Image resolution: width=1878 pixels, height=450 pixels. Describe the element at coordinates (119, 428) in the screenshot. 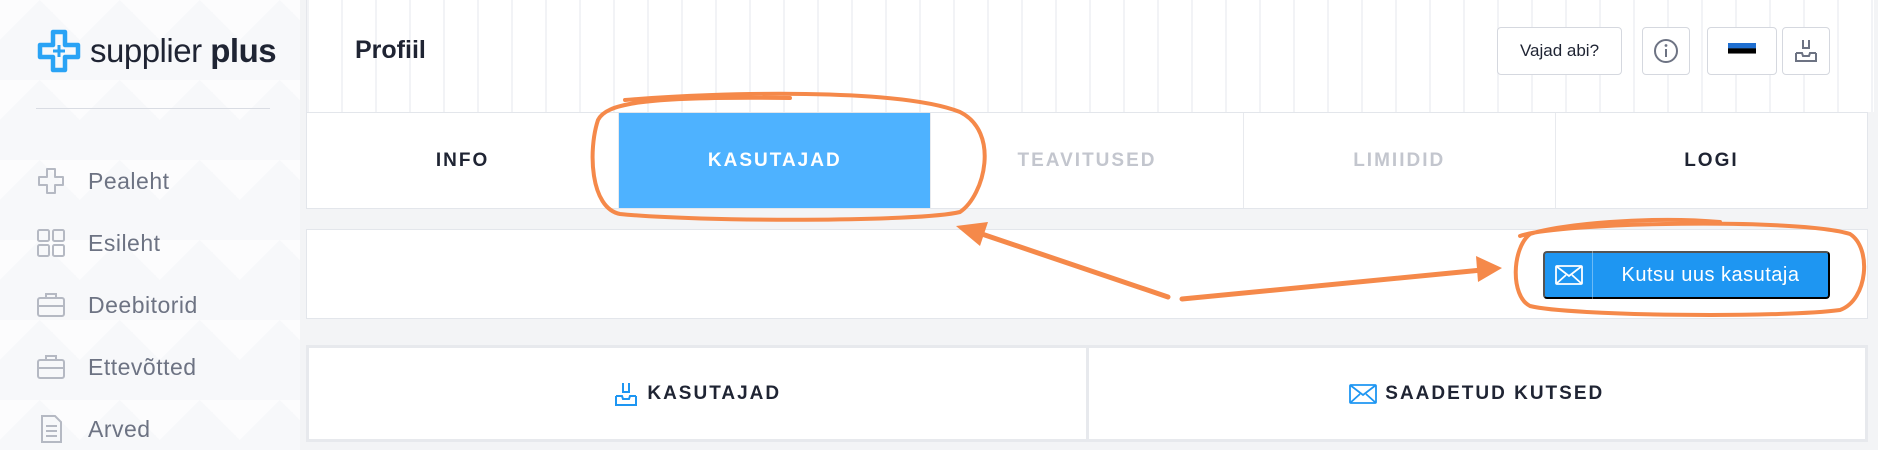

I see `sidebar-item-label: Arved` at that location.